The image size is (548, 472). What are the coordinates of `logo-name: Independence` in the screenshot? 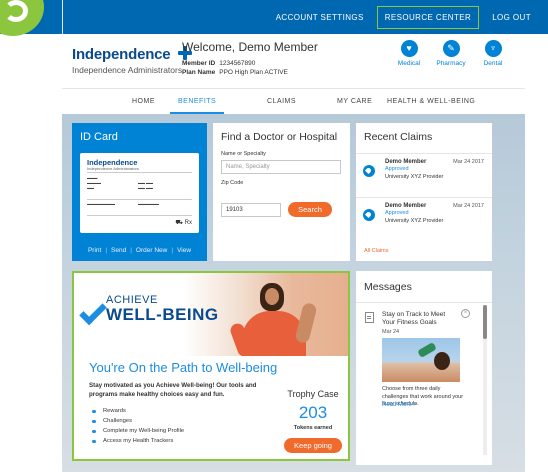 It's located at (121, 54).